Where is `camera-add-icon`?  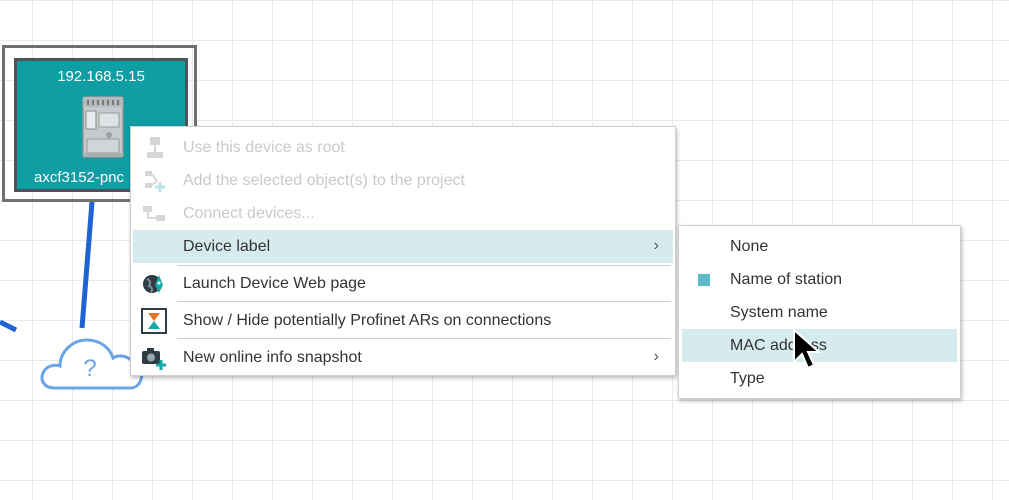
camera-add-icon is located at coordinates (154, 359).